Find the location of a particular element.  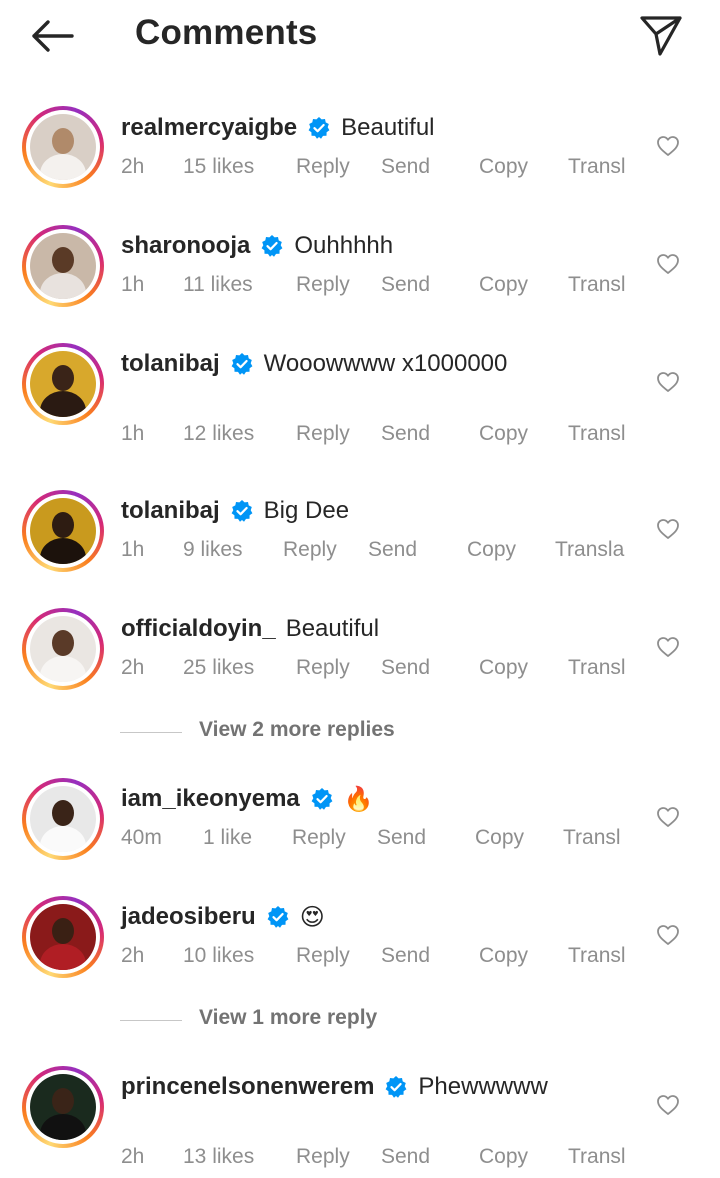

comment-username: sharonooja is located at coordinates (185, 246).